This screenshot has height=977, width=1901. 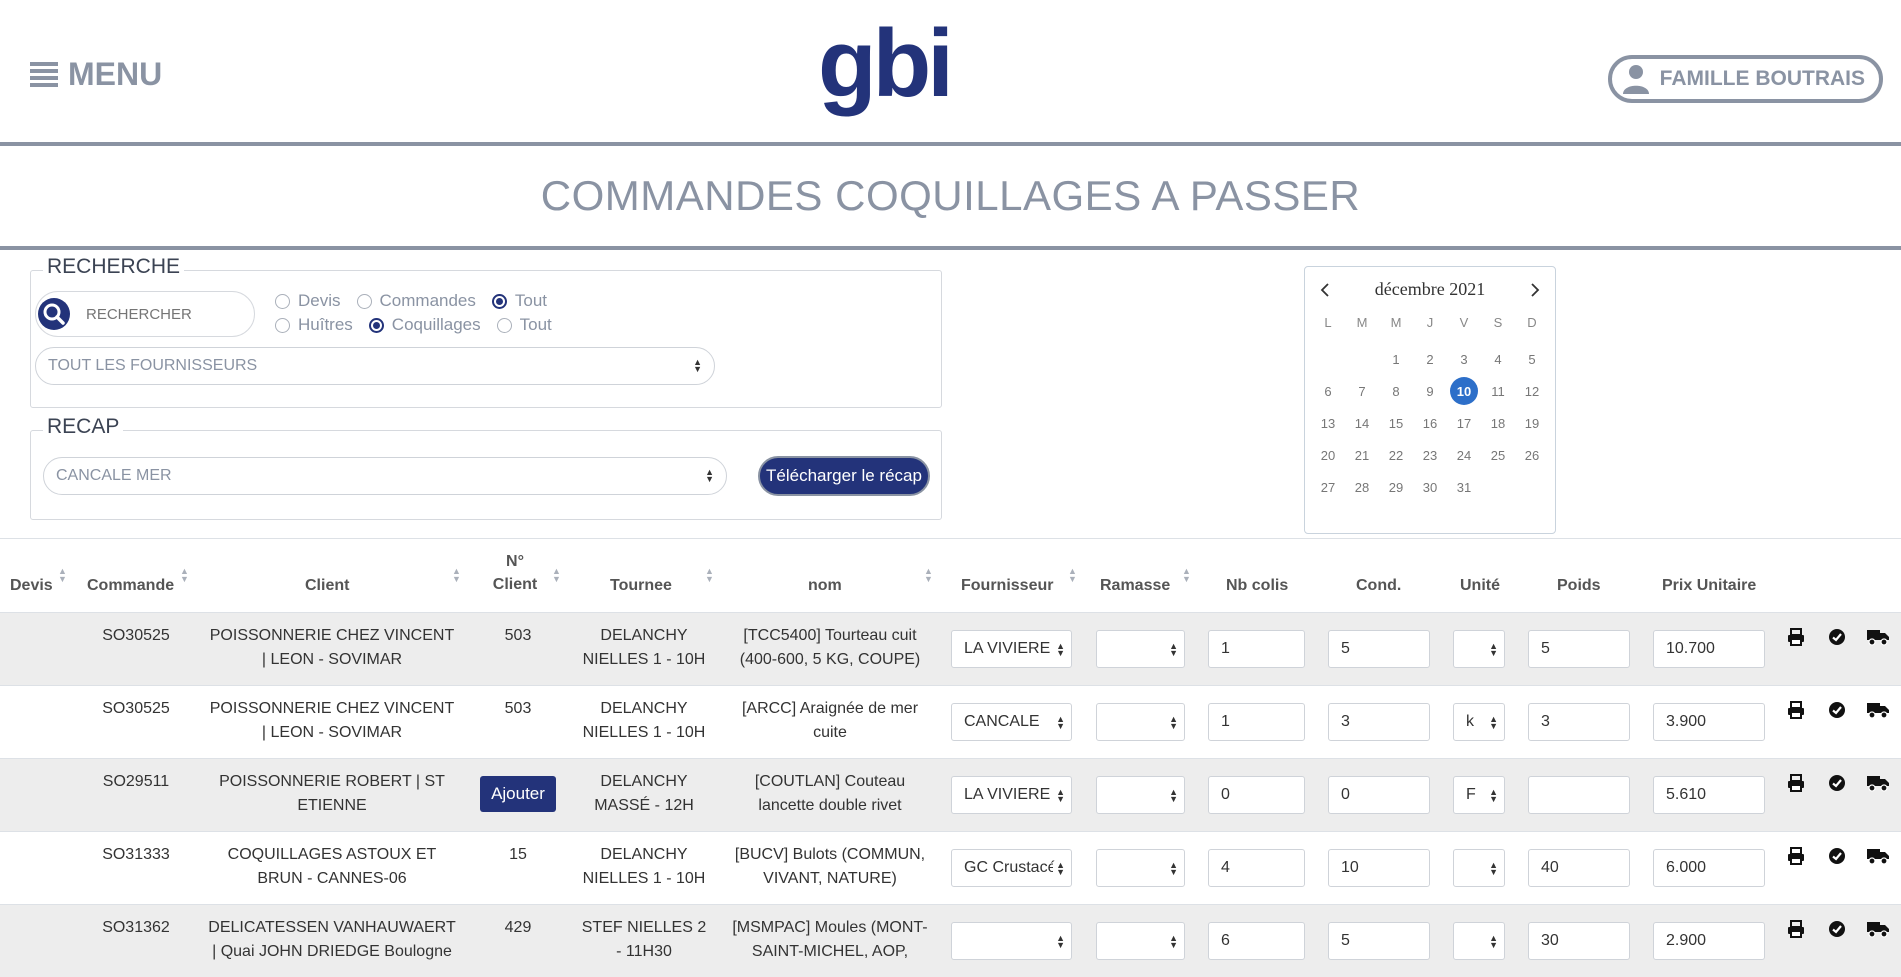 What do you see at coordinates (1328, 391) in the screenshot?
I see `calendar-day: 6` at bounding box center [1328, 391].